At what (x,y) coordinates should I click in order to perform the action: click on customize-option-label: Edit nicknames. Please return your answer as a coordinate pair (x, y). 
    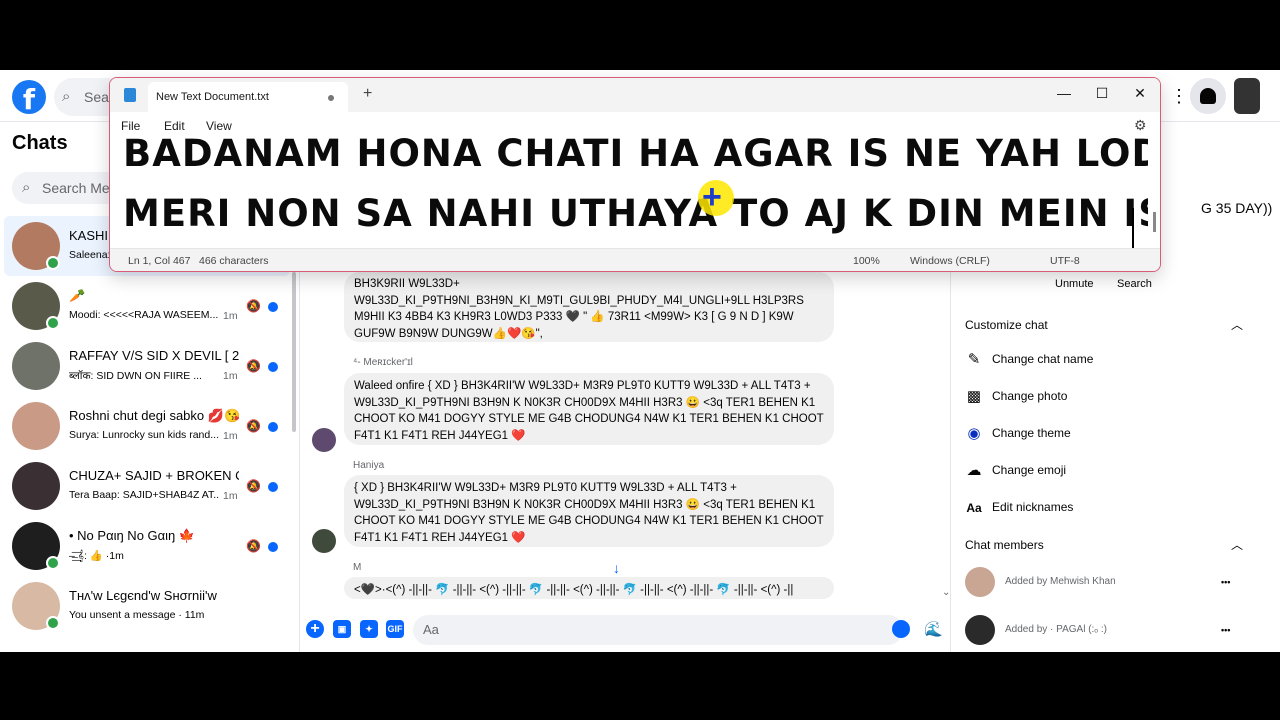
    Looking at the image, I should click on (1033, 507).